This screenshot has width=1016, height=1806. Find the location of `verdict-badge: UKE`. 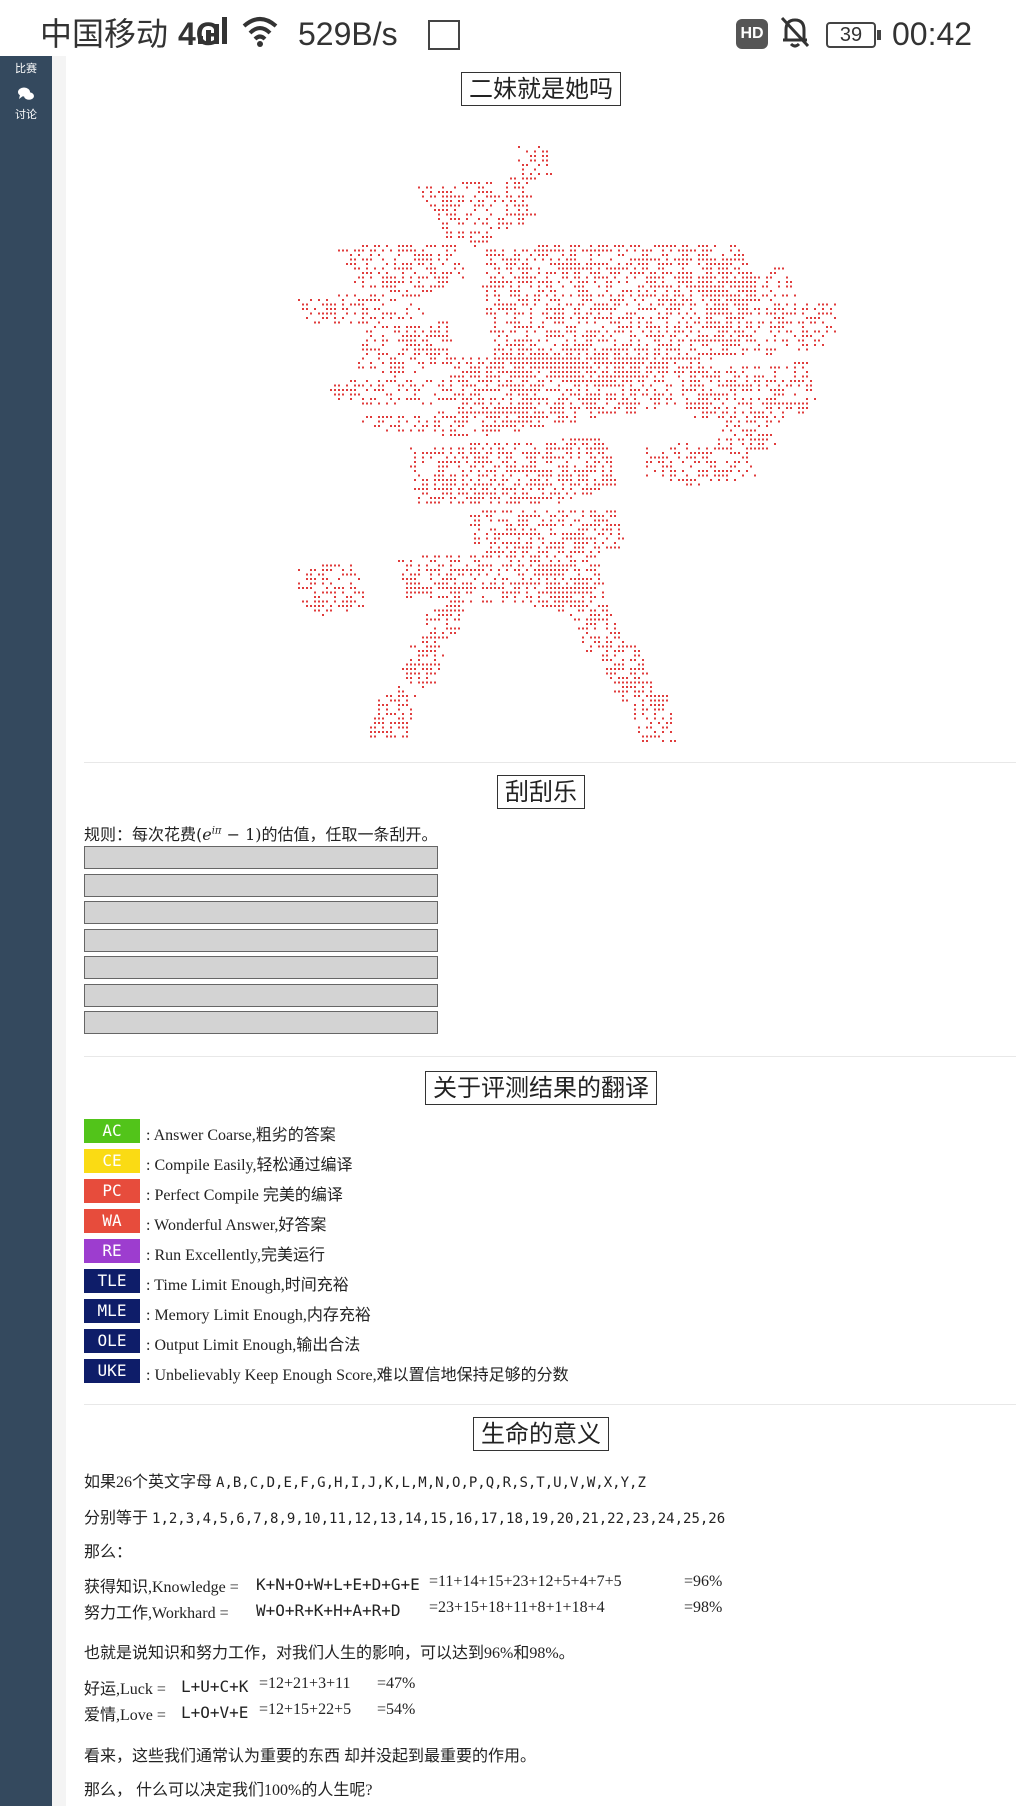

verdict-badge: UKE is located at coordinates (112, 1371).